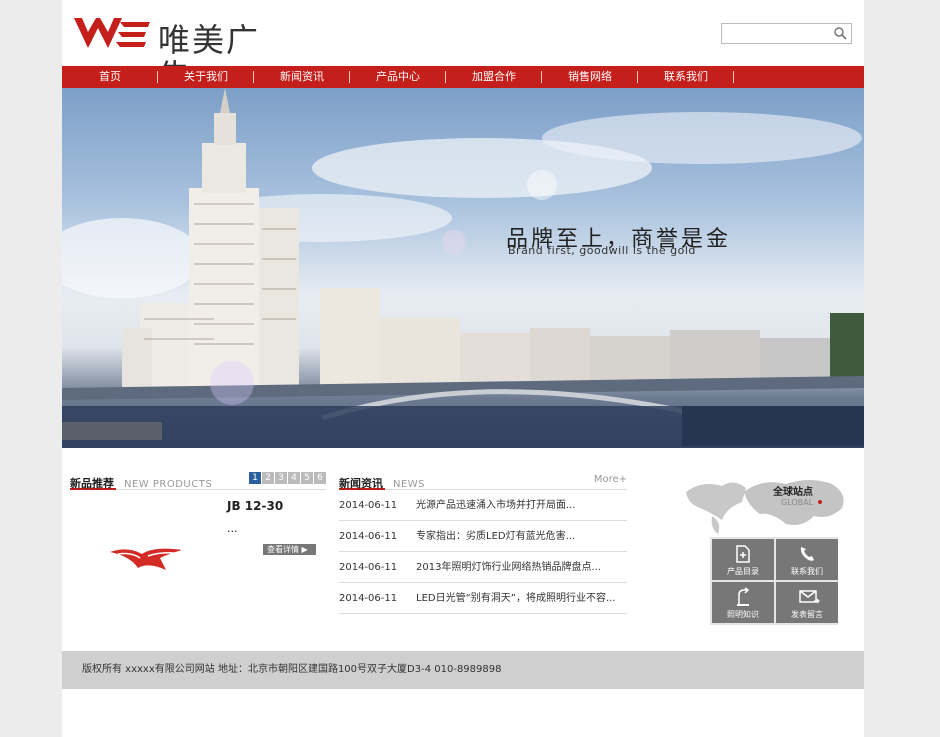 The height and width of the screenshot is (737, 940). Describe the element at coordinates (610, 479) in the screenshot. I see `news-more-link: More+` at that location.